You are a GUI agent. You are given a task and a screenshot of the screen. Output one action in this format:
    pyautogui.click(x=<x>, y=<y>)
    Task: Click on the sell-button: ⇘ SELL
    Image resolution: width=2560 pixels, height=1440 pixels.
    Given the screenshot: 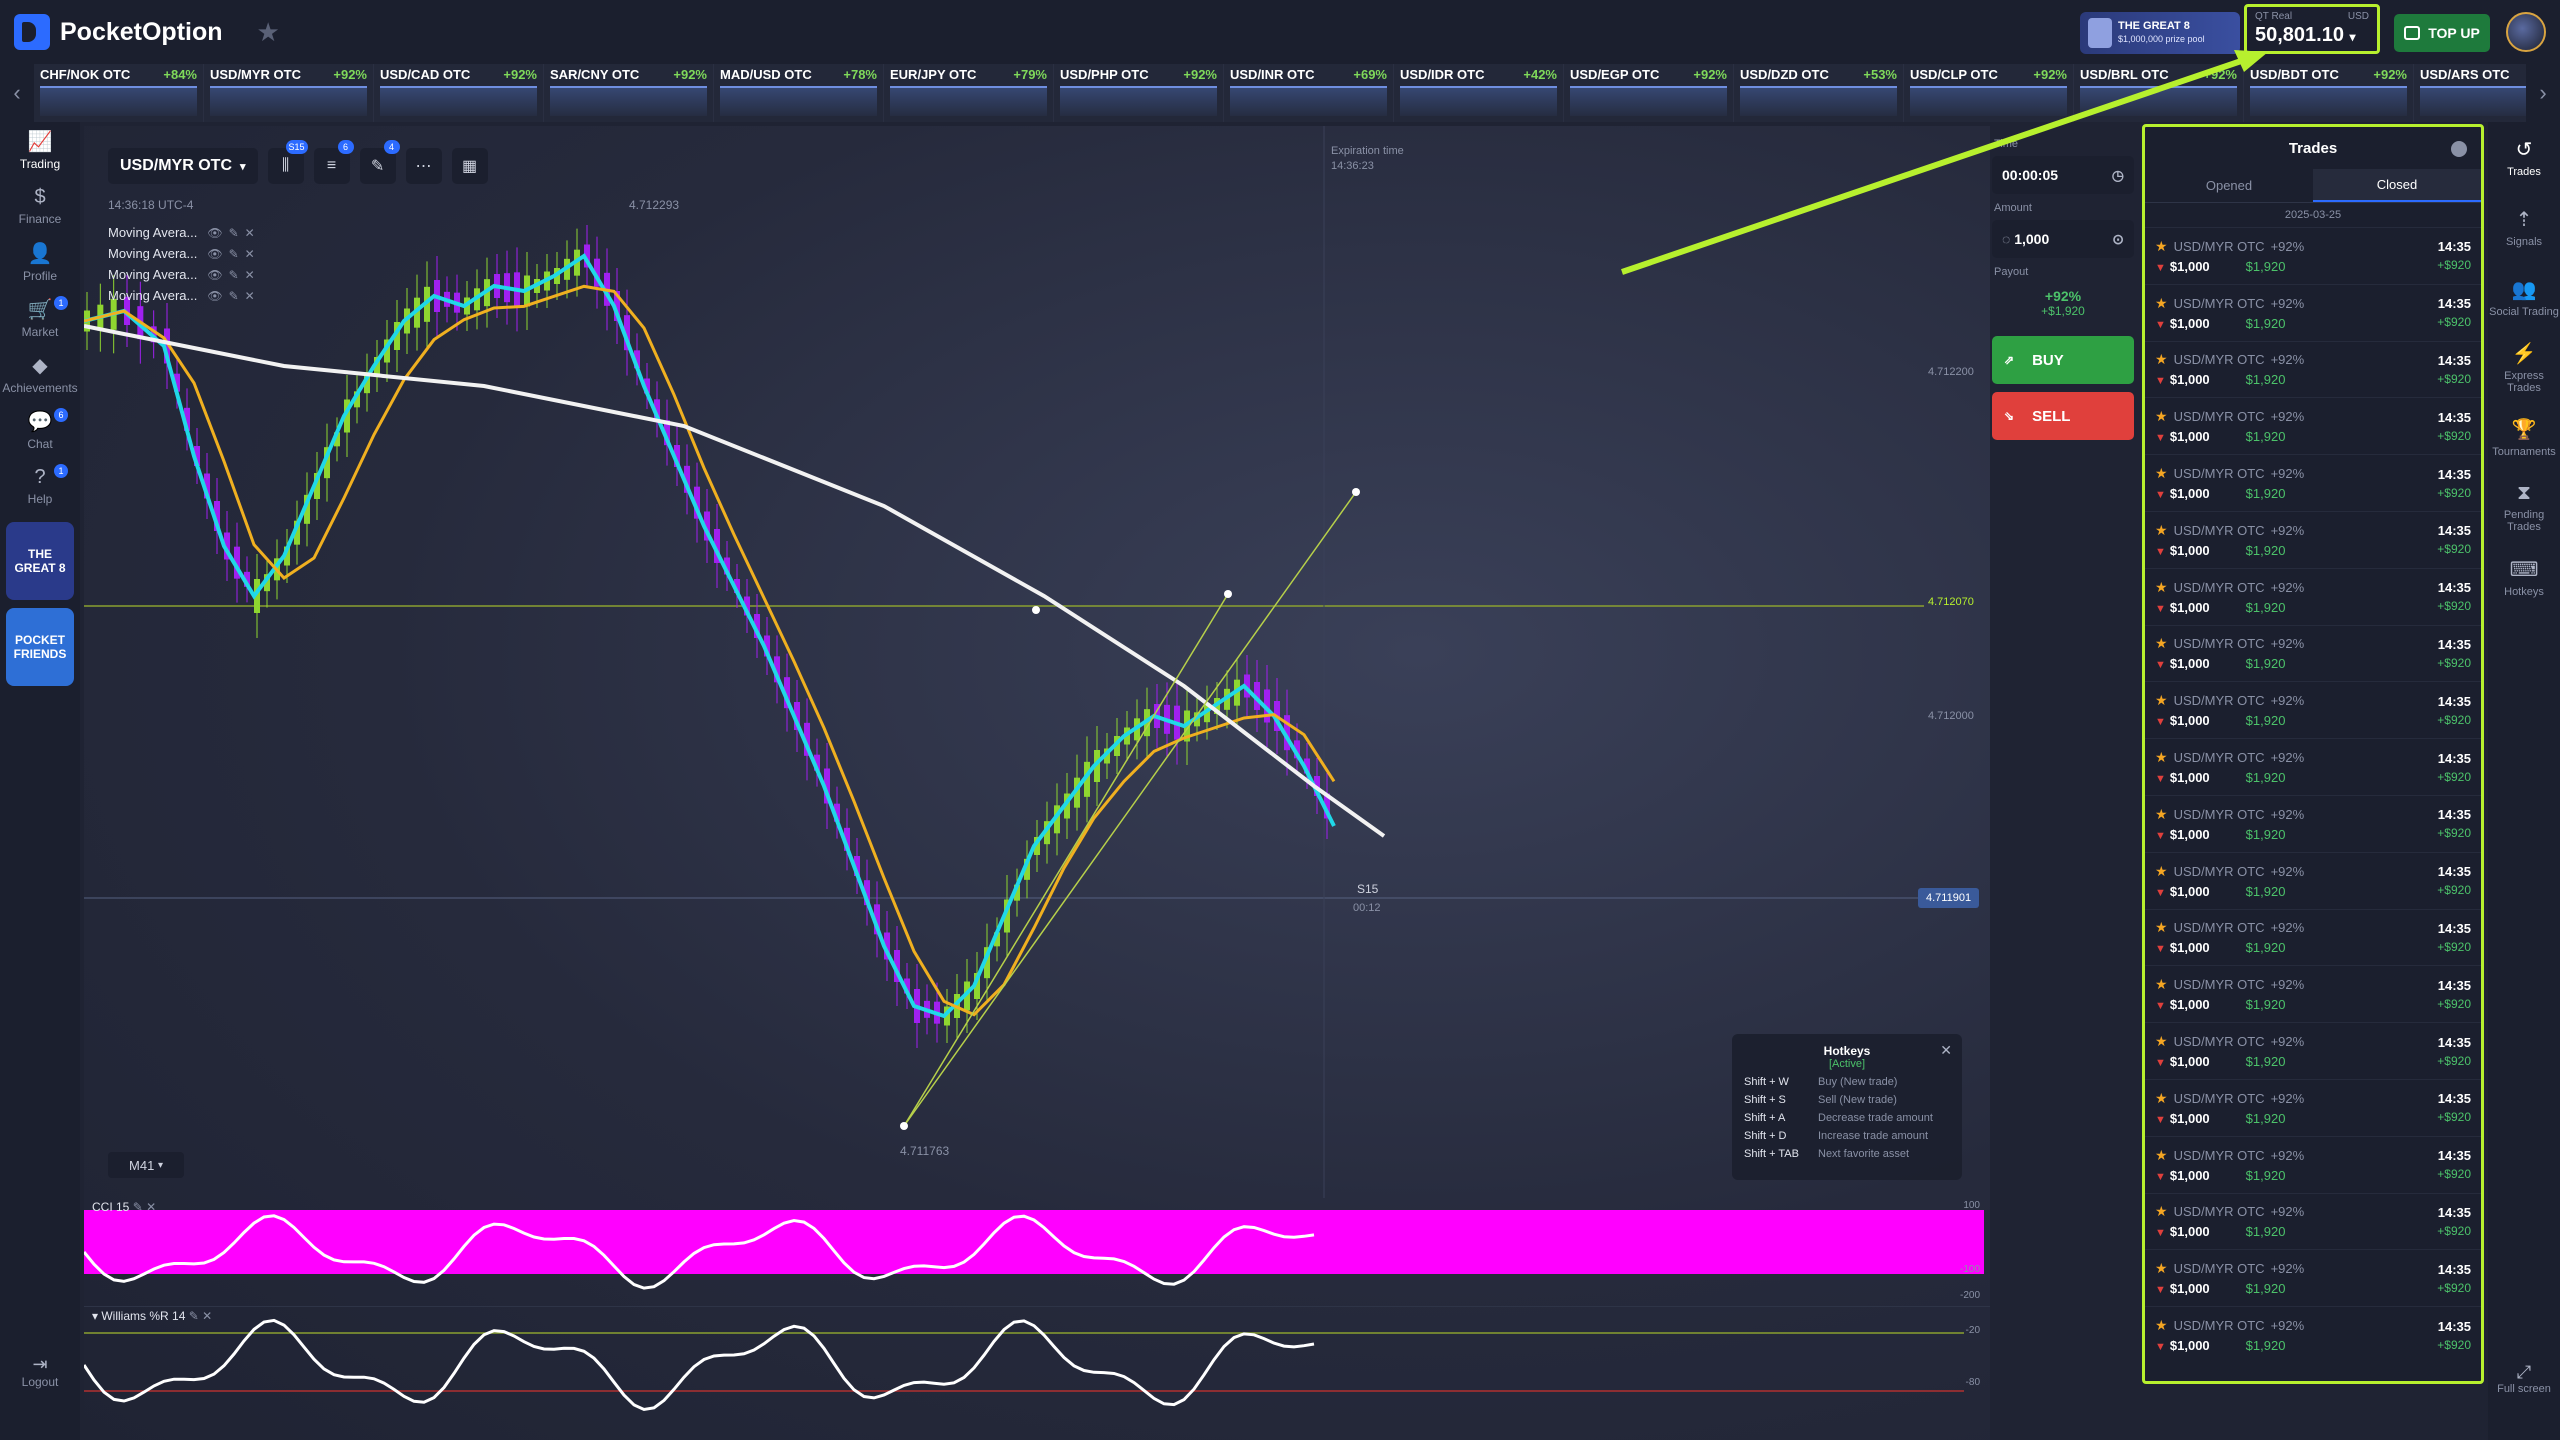 What is the action you would take?
    pyautogui.click(x=2063, y=416)
    